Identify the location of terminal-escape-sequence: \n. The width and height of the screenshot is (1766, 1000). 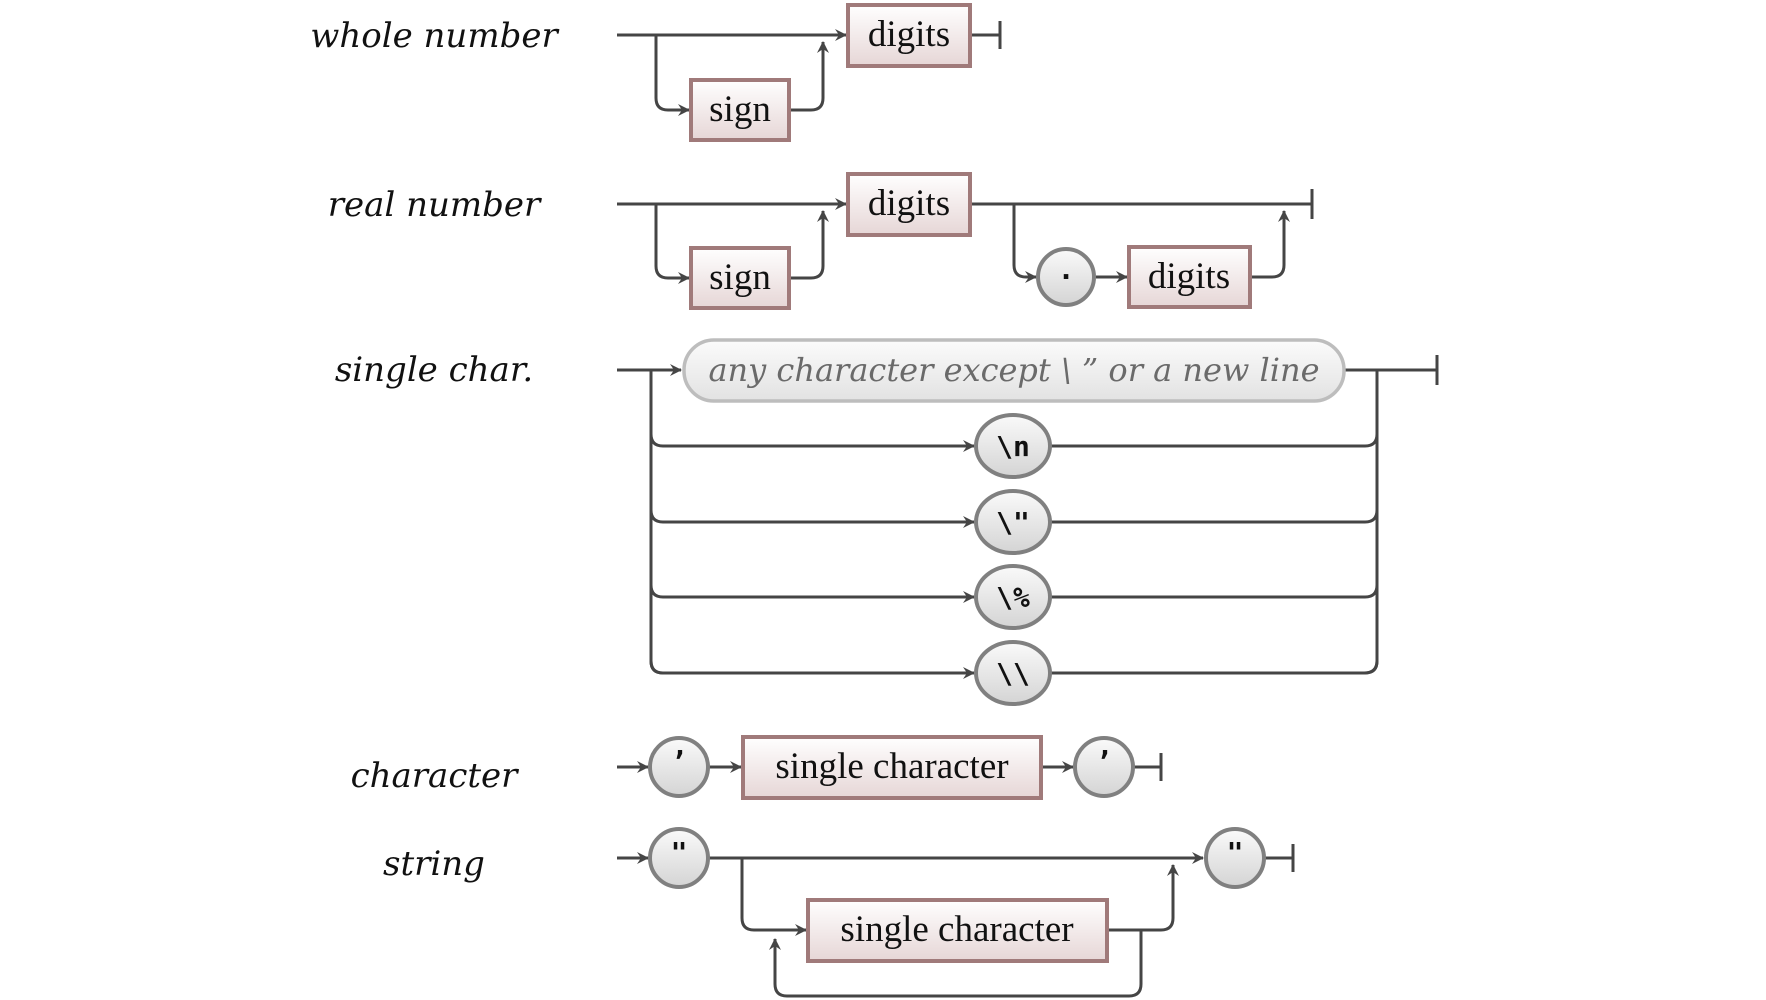
(1013, 446).